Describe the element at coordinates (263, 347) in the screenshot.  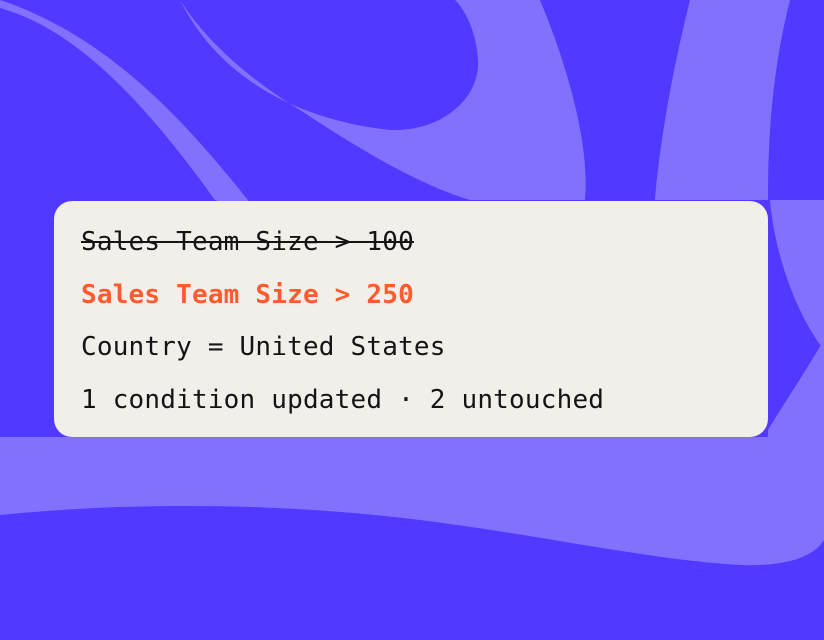
I see `unchanged-condition: Country = United States` at that location.